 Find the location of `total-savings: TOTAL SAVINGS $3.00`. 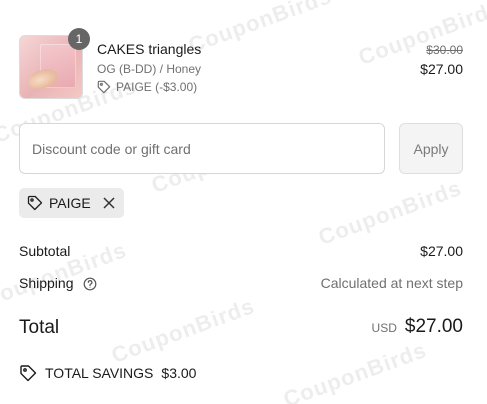

total-savings: TOTAL SAVINGS $3.00 is located at coordinates (107, 373).